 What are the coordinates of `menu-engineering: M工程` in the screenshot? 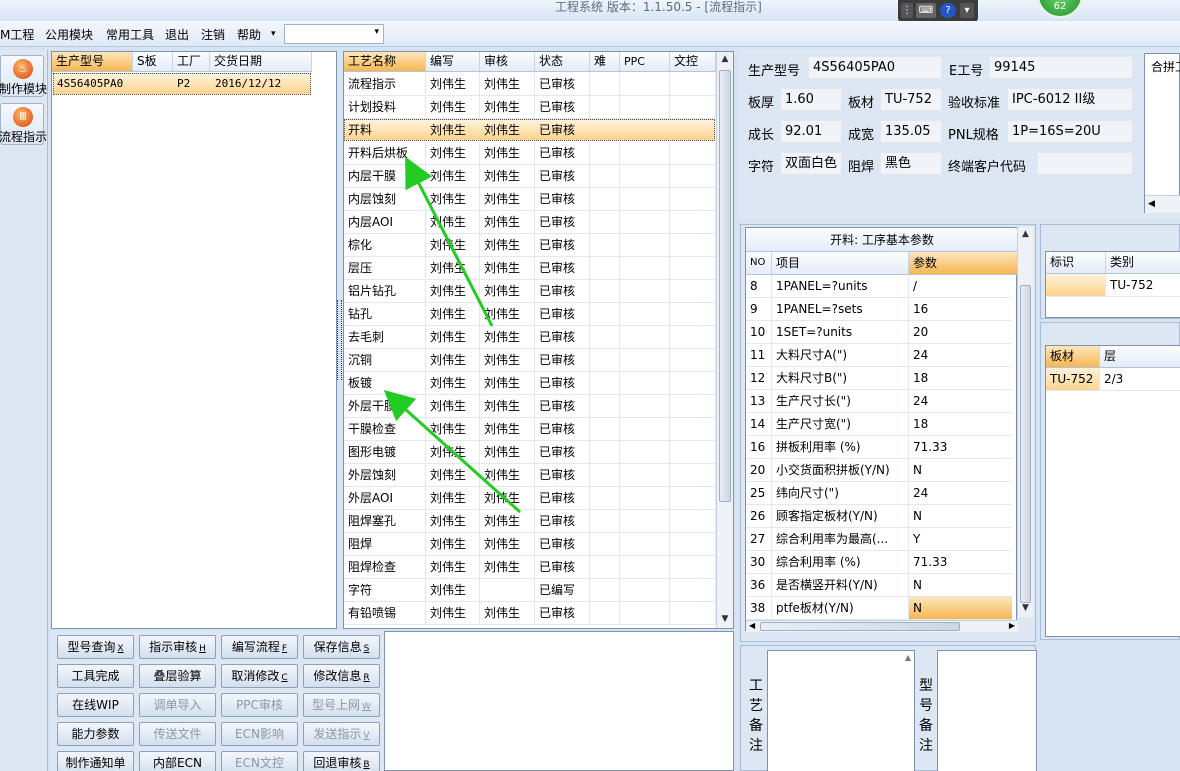 It's located at (17, 34).